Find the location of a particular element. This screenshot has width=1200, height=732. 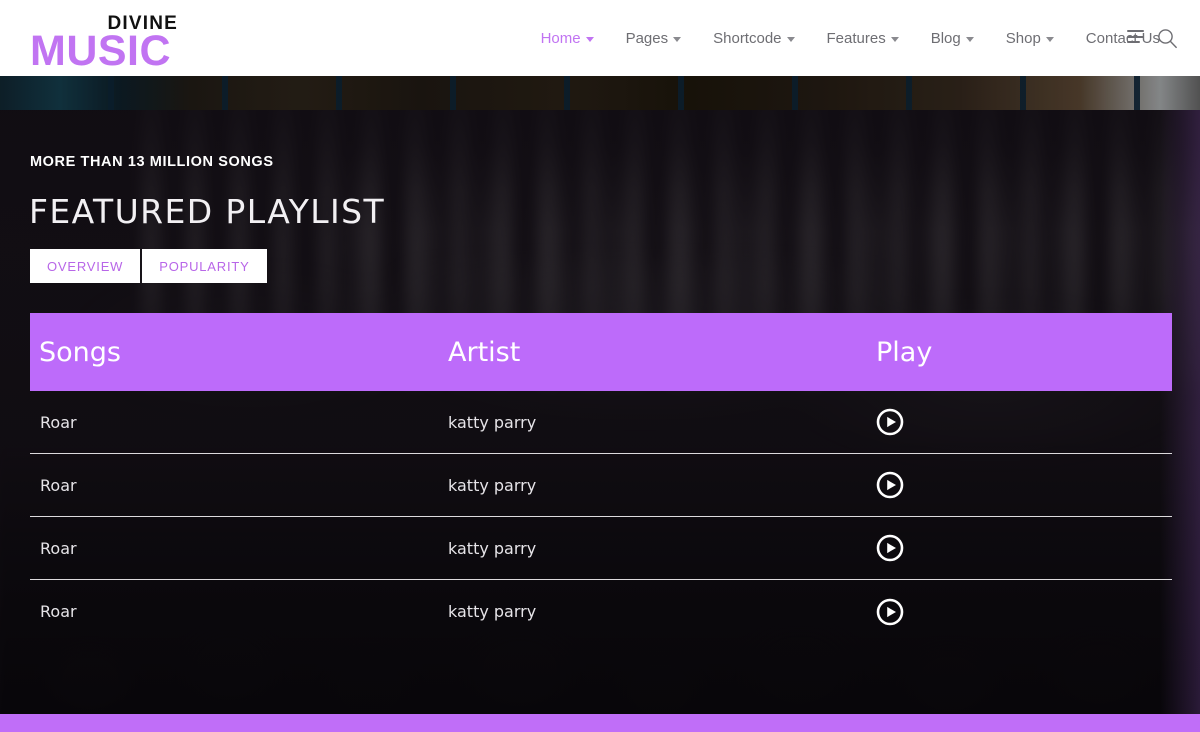

tab-popularity: POPULARITY is located at coordinates (204, 266).